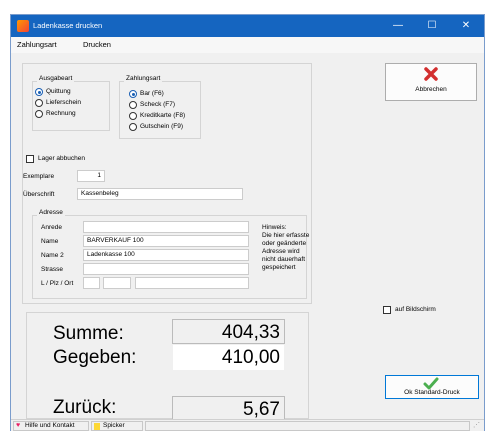 The image size is (485, 431). What do you see at coordinates (117, 283) in the screenshot?
I see `plz-field` at bounding box center [117, 283].